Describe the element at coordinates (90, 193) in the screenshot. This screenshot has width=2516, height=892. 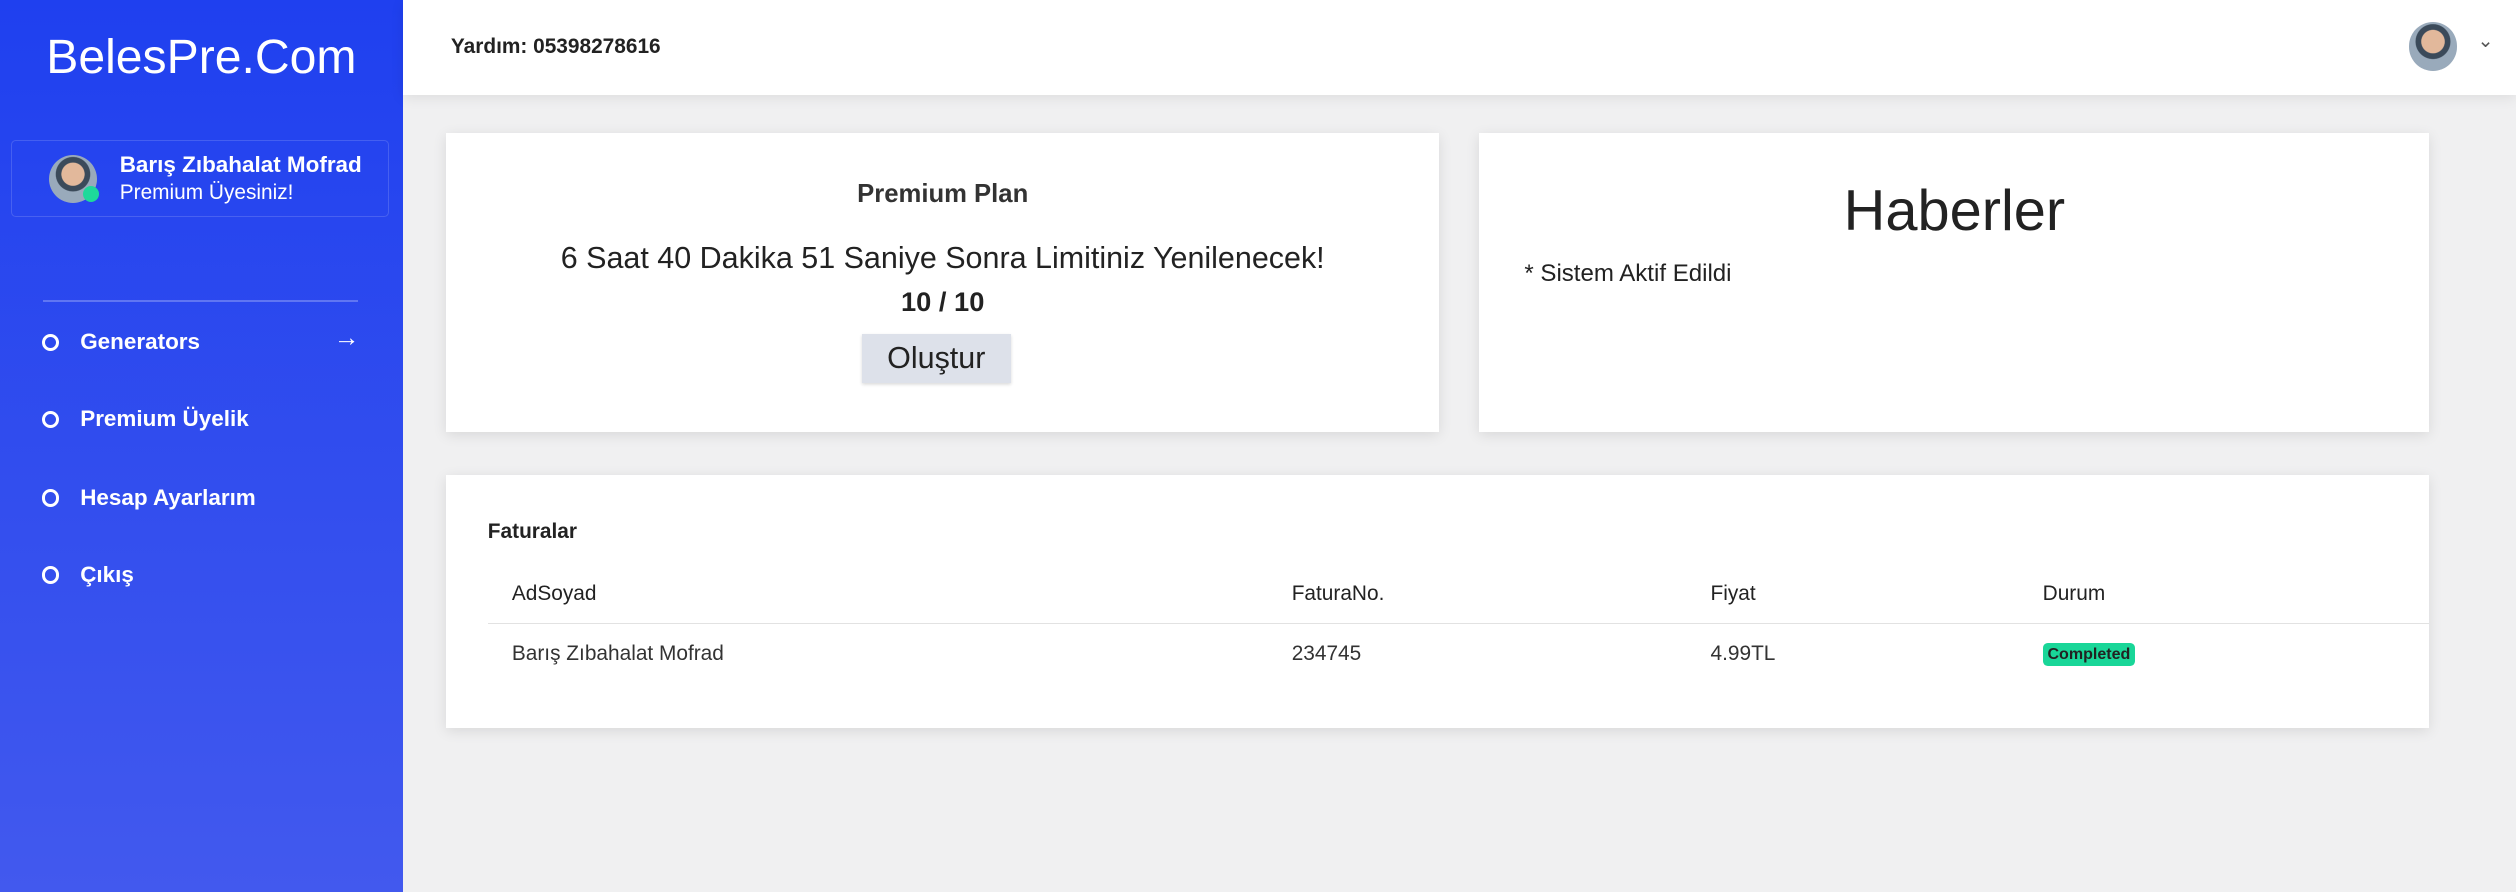
I see `online-status-icon` at that location.